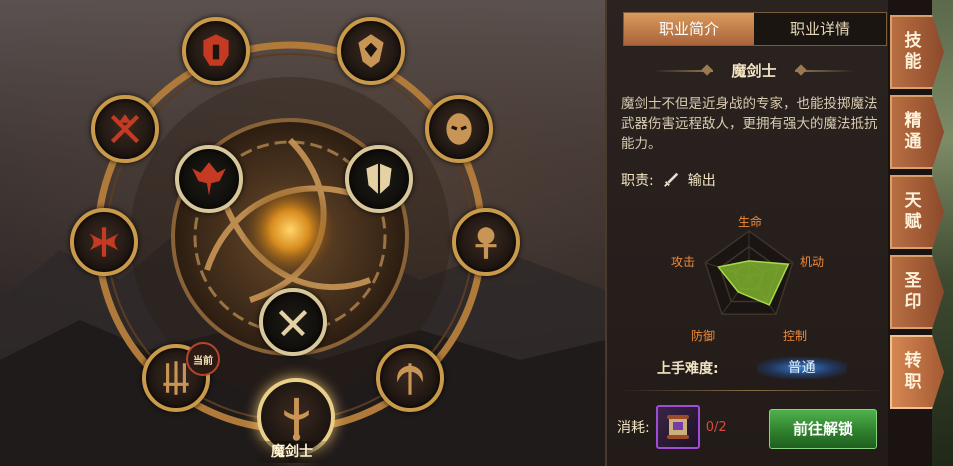 This screenshot has width=953, height=466. I want to click on radar-label-attack: 攻击, so click(683, 262).